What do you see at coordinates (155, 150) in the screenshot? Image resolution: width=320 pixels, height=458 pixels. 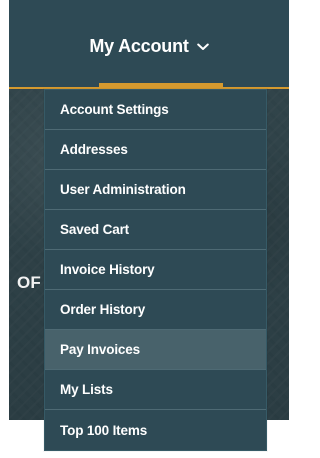 I see `menu-item-addresses: Addresses` at bounding box center [155, 150].